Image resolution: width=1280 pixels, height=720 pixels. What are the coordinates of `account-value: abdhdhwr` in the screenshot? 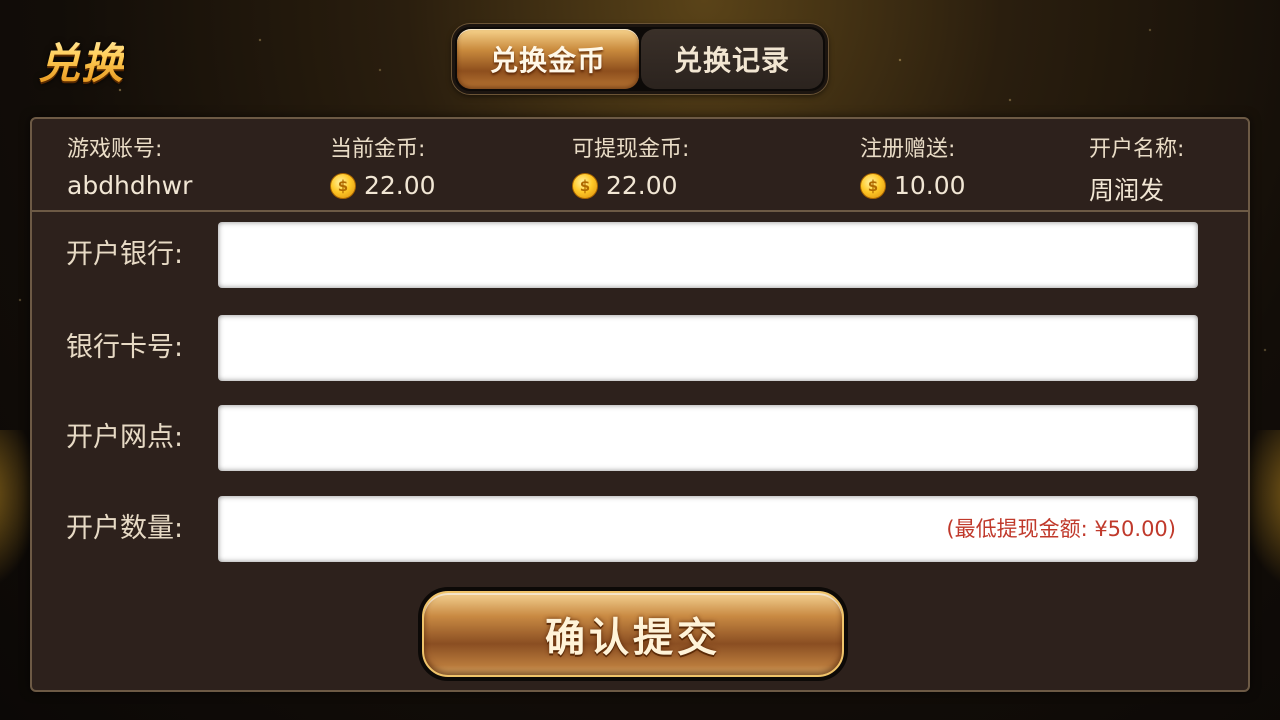 It's located at (129, 185).